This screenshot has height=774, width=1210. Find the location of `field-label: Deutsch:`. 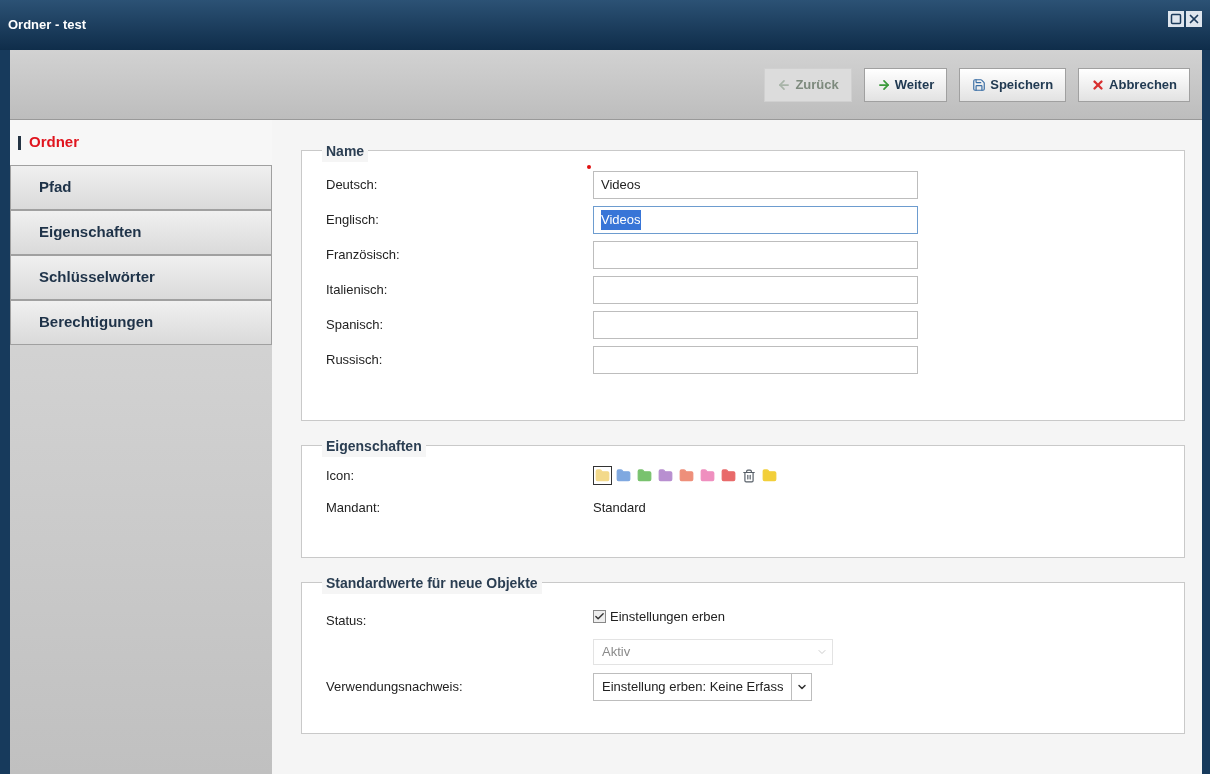

field-label: Deutsch: is located at coordinates (352, 185).